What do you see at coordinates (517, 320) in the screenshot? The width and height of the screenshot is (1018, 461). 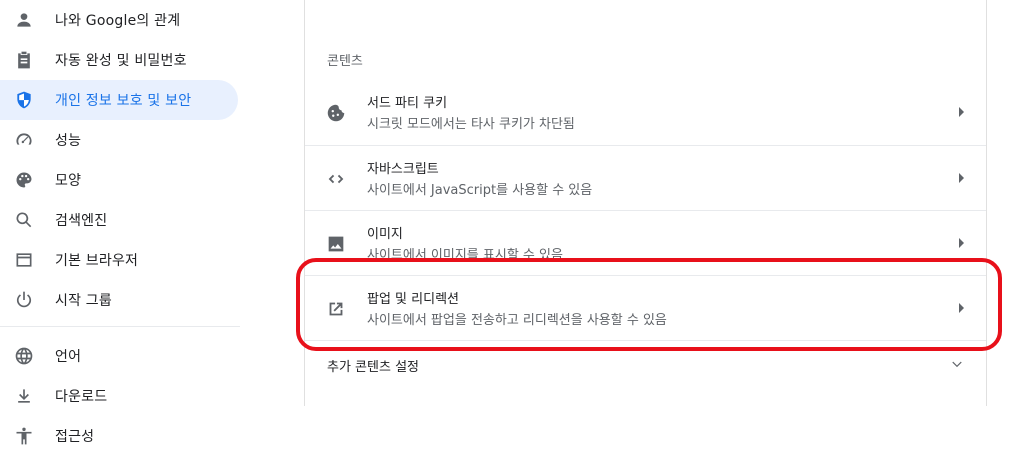 I see `row-subtitle: 사이트에서 팝업을 전송하고 리디렉션을 사용할 수 있음` at bounding box center [517, 320].